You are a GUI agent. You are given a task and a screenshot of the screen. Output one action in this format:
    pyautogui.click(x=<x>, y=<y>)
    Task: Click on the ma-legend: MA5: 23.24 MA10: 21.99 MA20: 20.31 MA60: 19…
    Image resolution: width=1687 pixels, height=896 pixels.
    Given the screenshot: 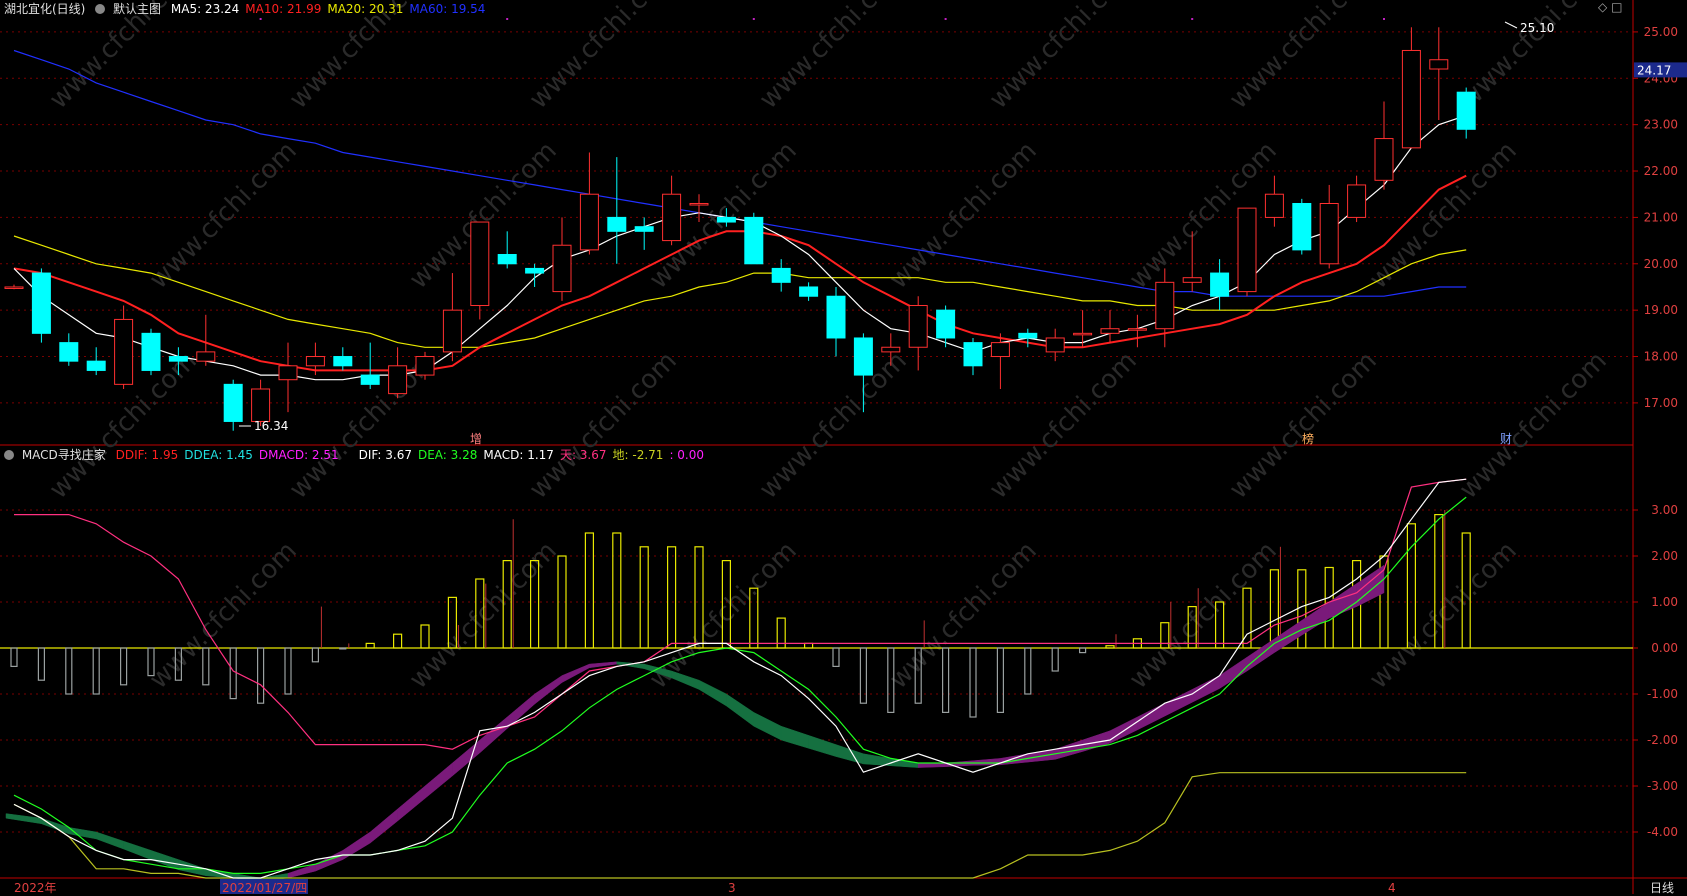 What is the action you would take?
    pyautogui.click(x=325, y=9)
    